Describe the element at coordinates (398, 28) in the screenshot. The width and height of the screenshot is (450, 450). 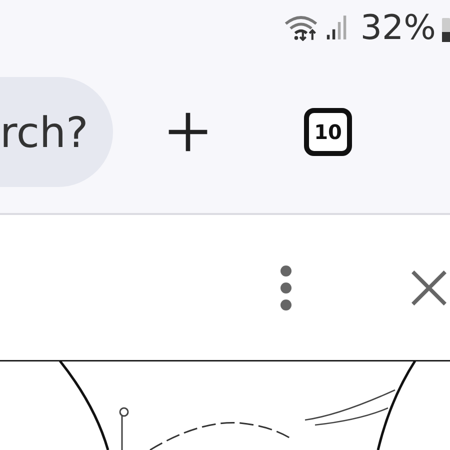
I see `battery-percentage: 32%` at that location.